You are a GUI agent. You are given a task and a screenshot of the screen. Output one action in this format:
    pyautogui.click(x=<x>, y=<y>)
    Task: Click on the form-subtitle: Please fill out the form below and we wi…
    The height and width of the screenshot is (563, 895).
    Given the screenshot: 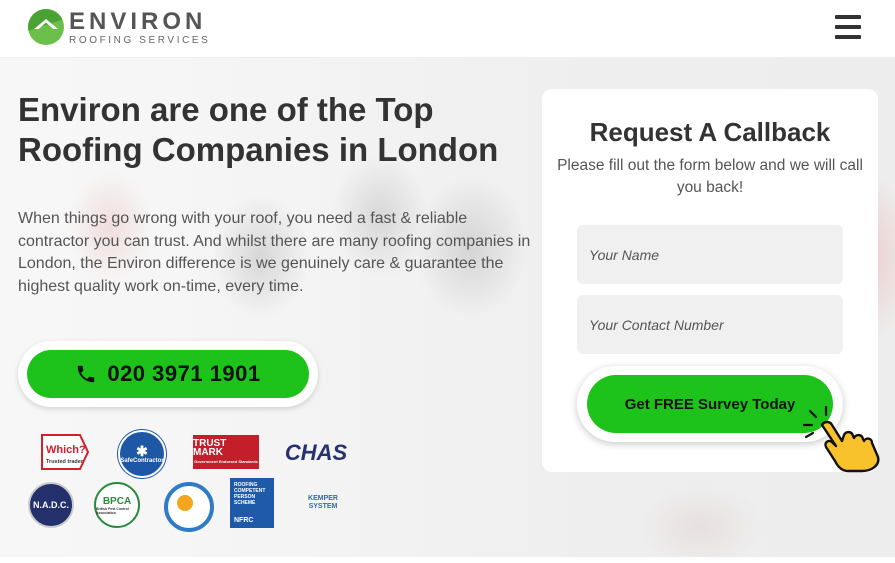 What is the action you would take?
    pyautogui.click(x=710, y=176)
    